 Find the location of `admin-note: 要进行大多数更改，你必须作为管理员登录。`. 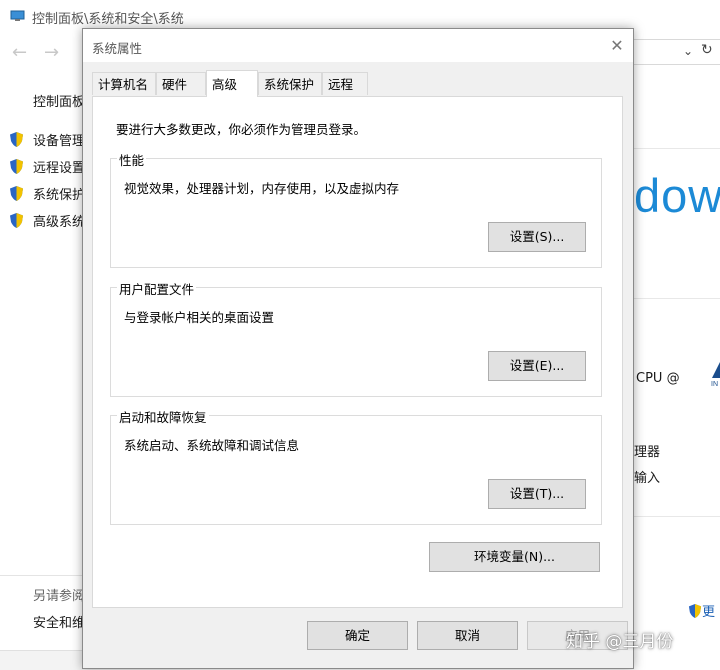

admin-note: 要进行大多数更改，你必须作为管理员登录。 is located at coordinates (241, 129).